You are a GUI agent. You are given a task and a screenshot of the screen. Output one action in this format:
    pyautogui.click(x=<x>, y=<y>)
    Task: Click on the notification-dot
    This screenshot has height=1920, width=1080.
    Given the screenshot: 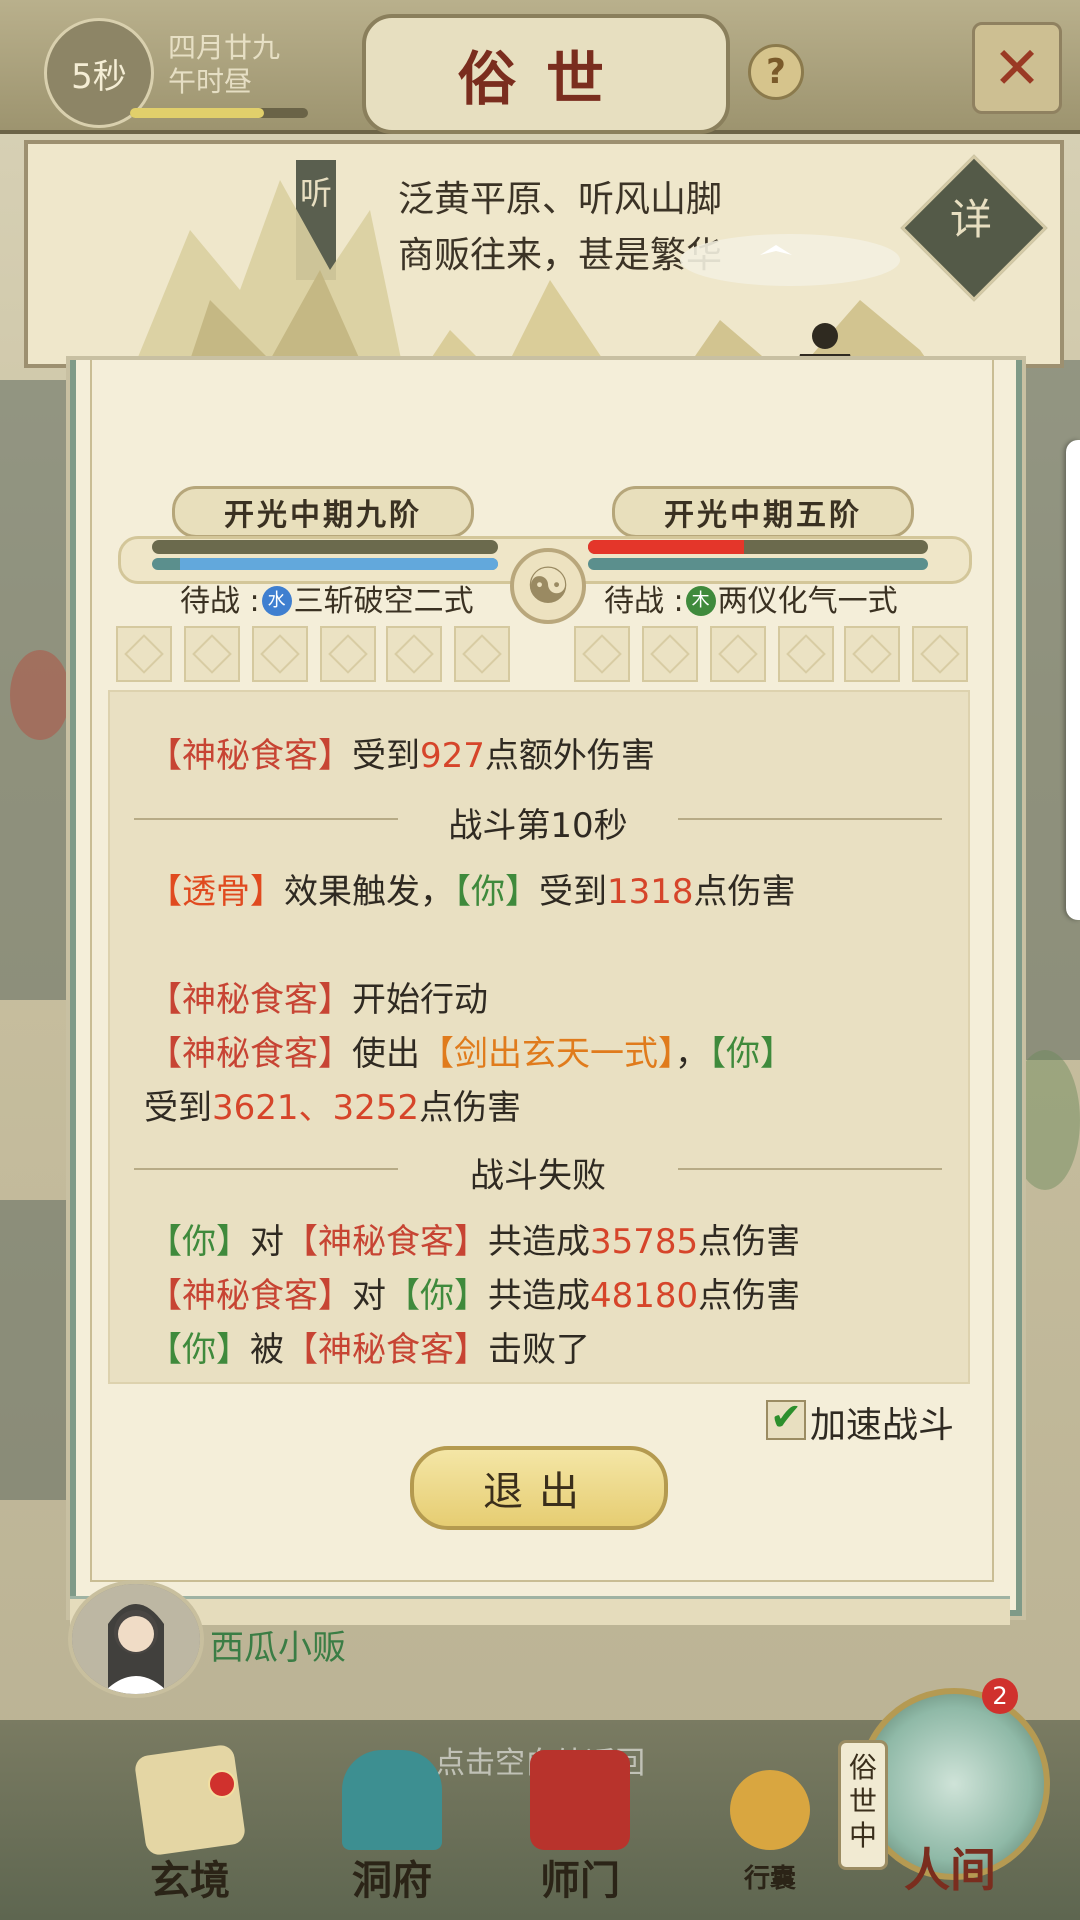 What is the action you would take?
    pyautogui.click(x=222, y=1784)
    